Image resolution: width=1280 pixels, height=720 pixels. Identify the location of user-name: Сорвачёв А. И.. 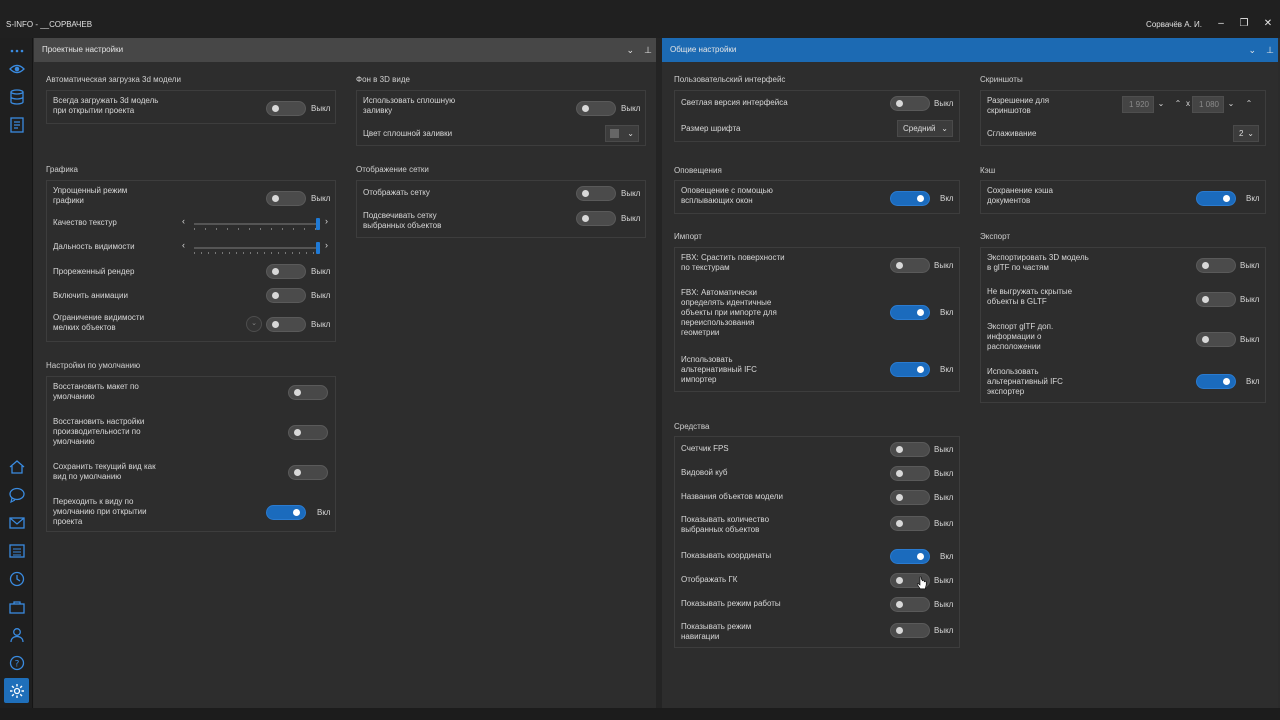
(1174, 24).